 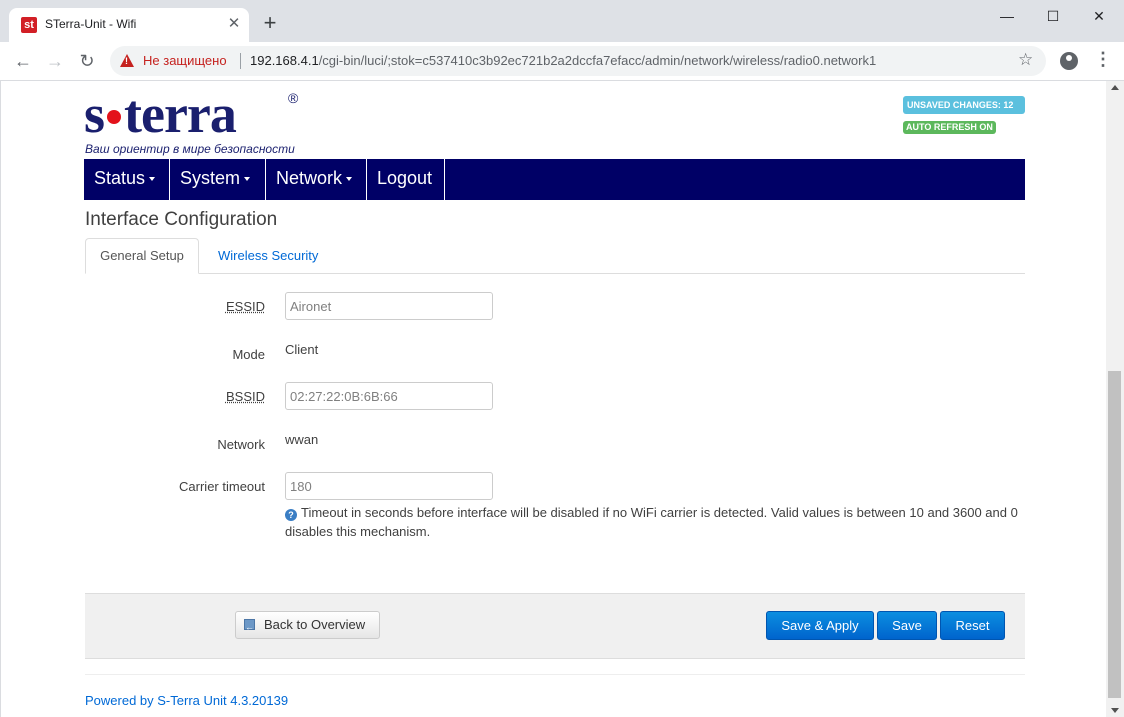 What do you see at coordinates (29, 25) in the screenshot?
I see `site-favicon-icon: st` at bounding box center [29, 25].